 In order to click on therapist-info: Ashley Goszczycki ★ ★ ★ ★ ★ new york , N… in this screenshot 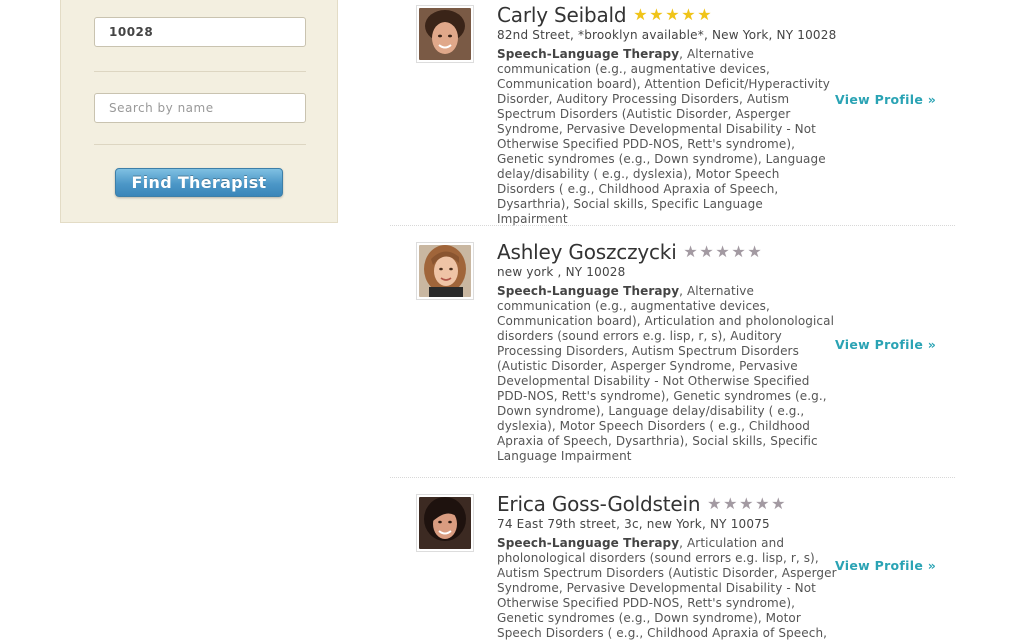, I will do `click(667, 352)`.